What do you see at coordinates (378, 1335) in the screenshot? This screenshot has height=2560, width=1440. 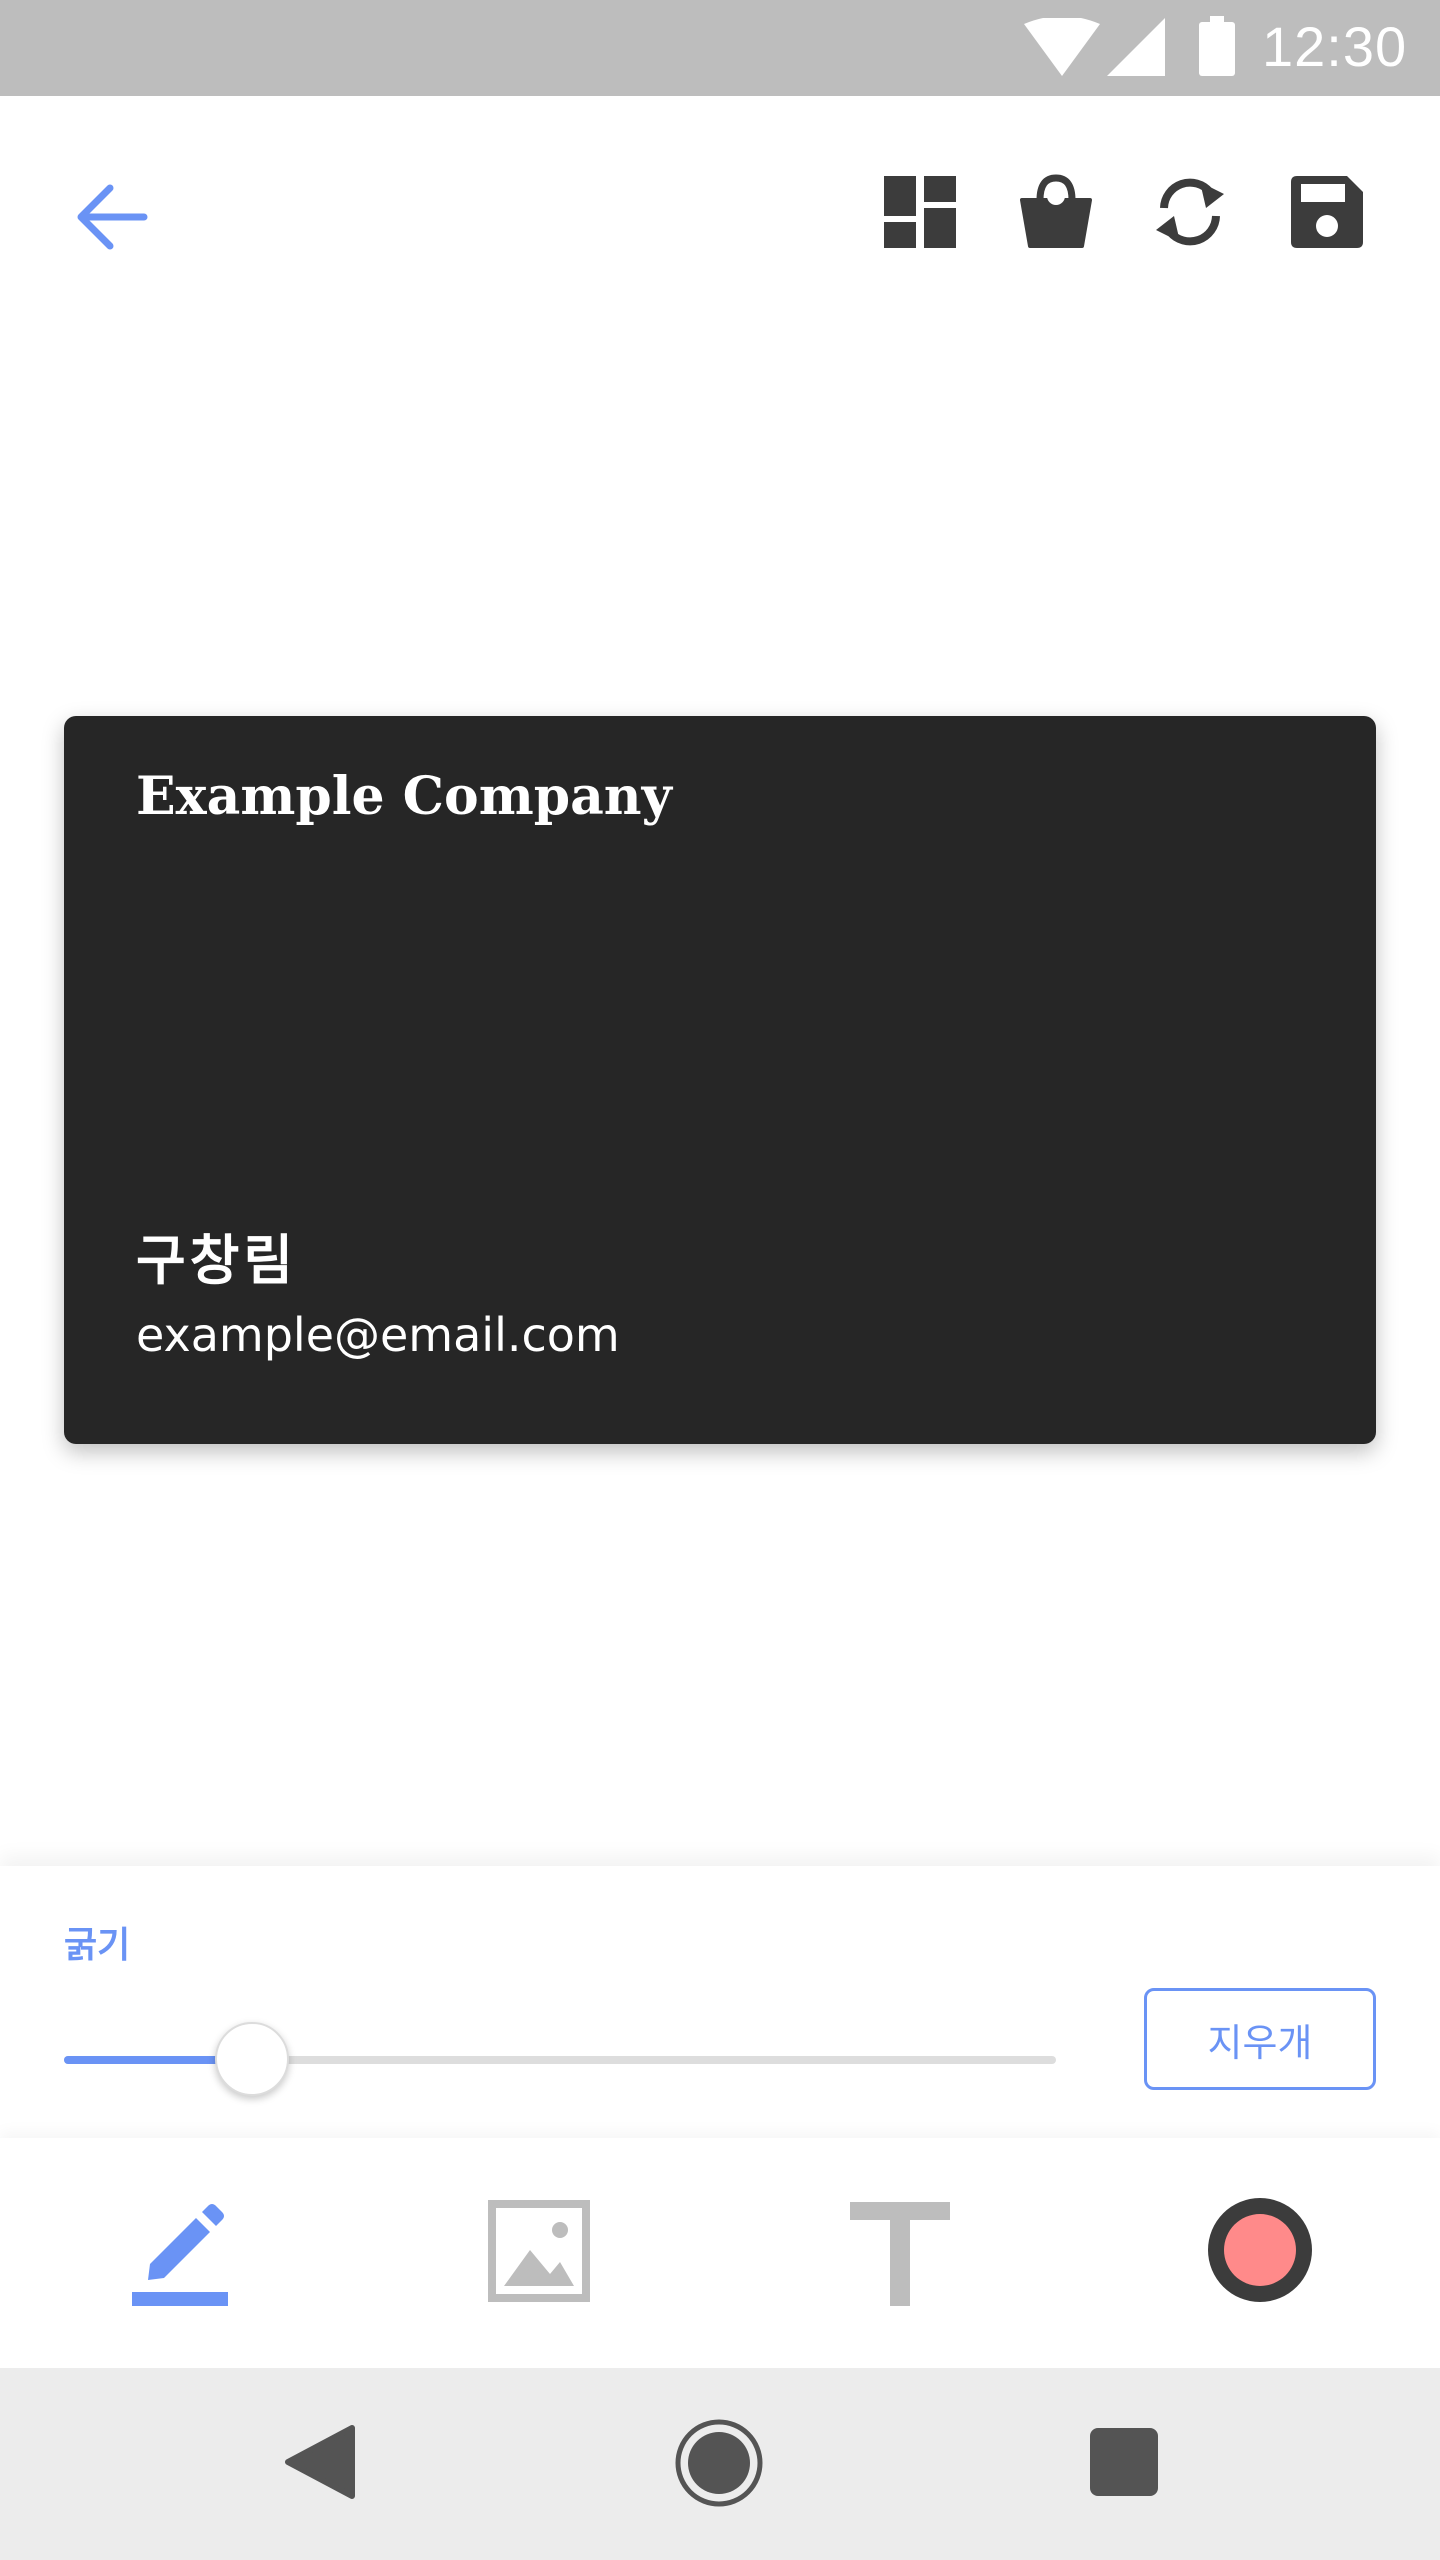 I see `card-email: example@email.com` at bounding box center [378, 1335].